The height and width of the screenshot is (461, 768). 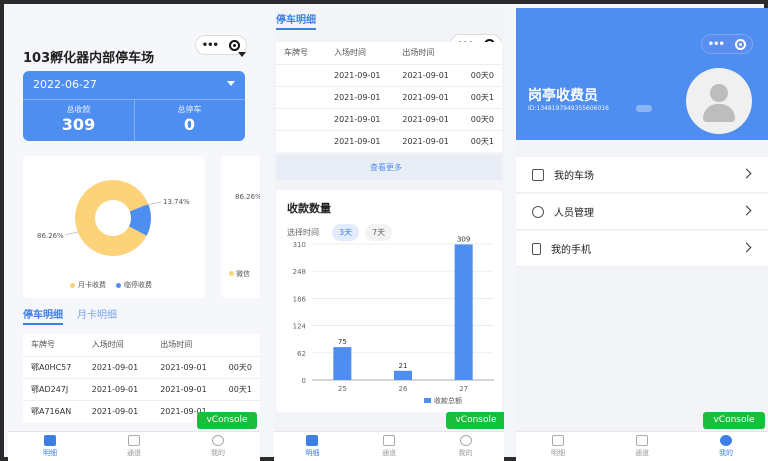 What do you see at coordinates (141, 366) in the screenshot?
I see `table-row: 鄂A0HC57 2021-09-01 2021-09-01 00天0` at bounding box center [141, 366].